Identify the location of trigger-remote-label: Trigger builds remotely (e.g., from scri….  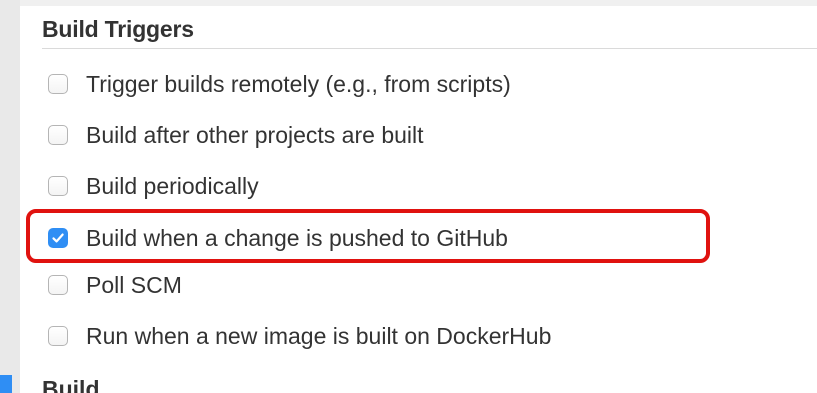
(298, 84).